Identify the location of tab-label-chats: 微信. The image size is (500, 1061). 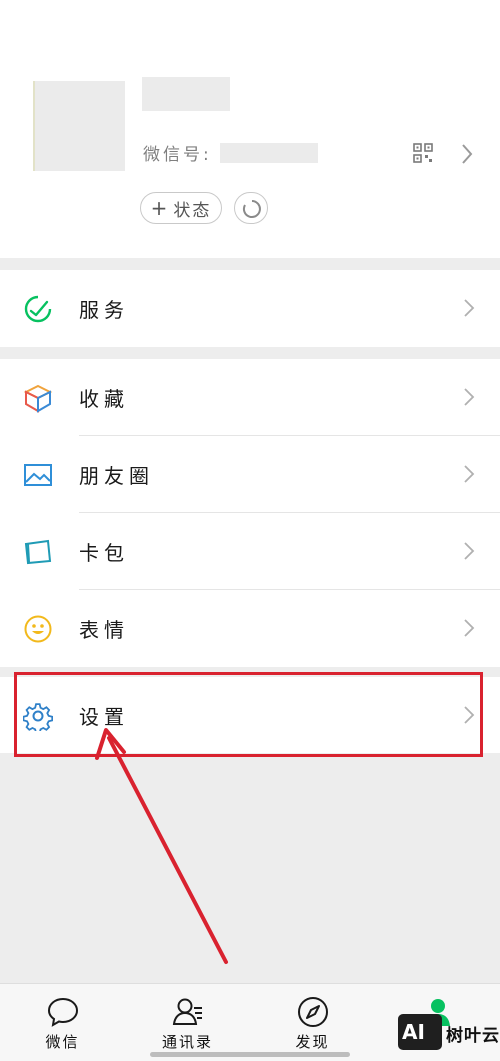
(62, 1042).